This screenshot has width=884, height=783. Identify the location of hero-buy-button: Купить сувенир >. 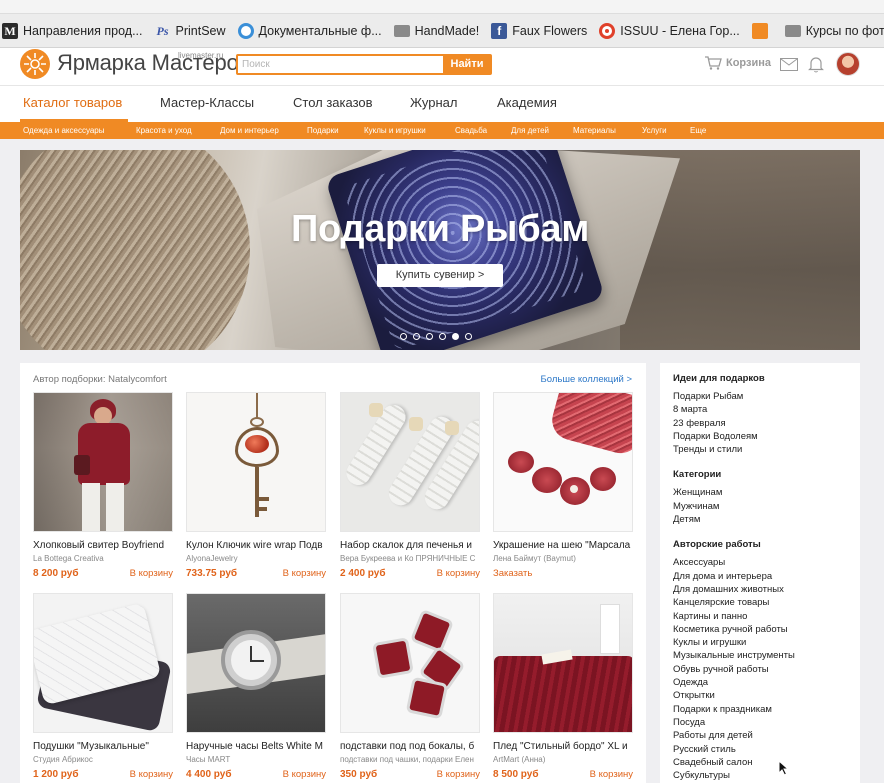
(440, 275).